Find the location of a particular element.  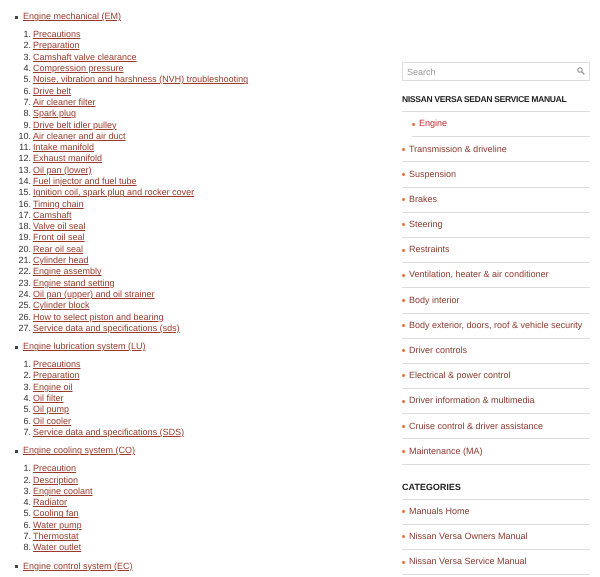

sidebar-link: Maintenance (MA) is located at coordinates (446, 451).